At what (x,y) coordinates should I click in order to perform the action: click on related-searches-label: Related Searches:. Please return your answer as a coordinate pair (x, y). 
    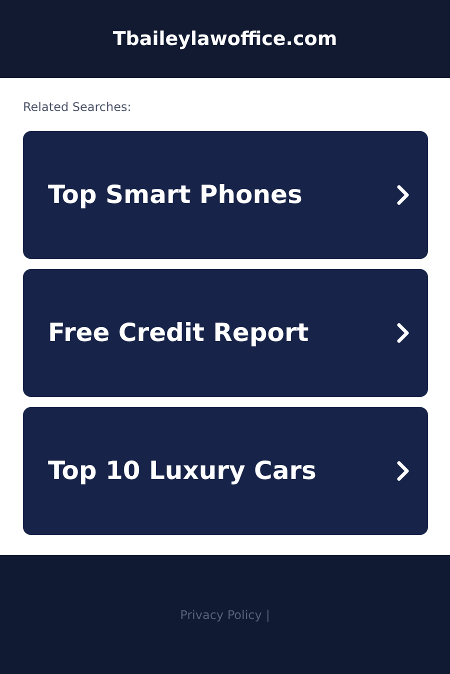
    Looking at the image, I should click on (77, 107).